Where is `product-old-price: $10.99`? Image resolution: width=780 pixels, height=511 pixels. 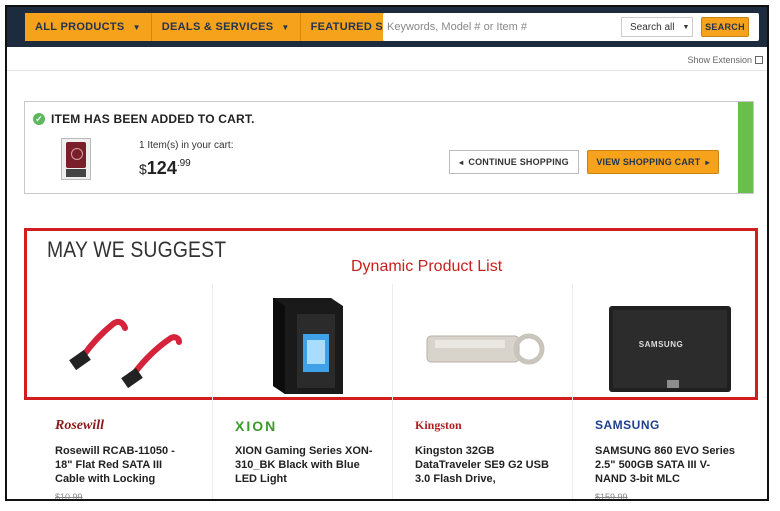 product-old-price: $10.99 is located at coordinates (69, 496).